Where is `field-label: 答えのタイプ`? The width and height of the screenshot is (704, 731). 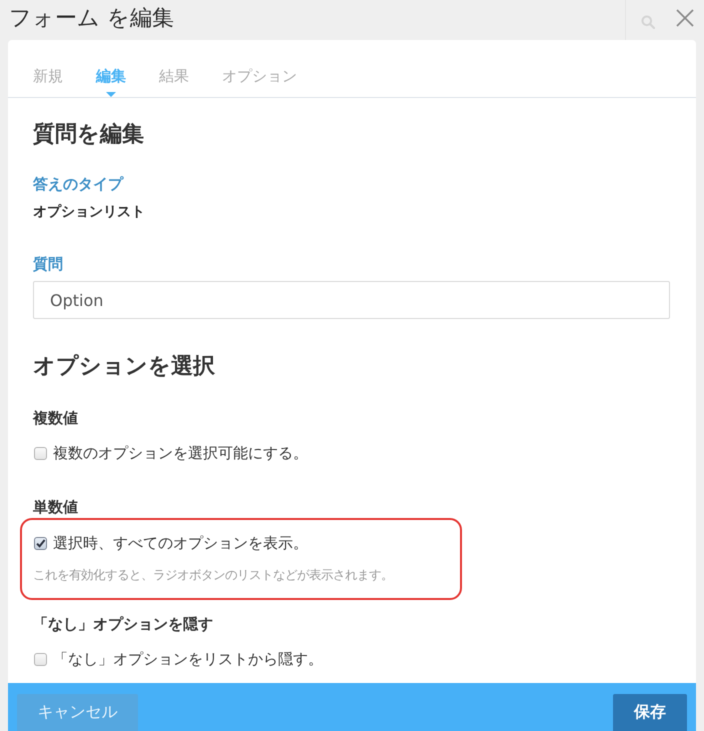 field-label: 答えのタイプ is located at coordinates (79, 184).